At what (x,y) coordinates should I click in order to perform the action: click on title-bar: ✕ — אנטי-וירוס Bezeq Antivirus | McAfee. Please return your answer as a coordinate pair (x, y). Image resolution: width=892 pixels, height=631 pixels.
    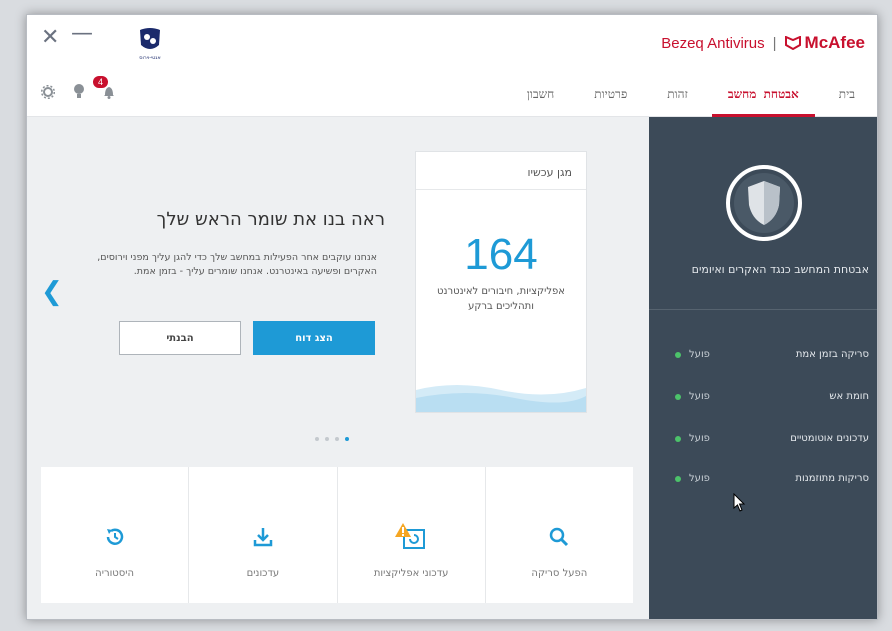
    Looking at the image, I should click on (452, 43).